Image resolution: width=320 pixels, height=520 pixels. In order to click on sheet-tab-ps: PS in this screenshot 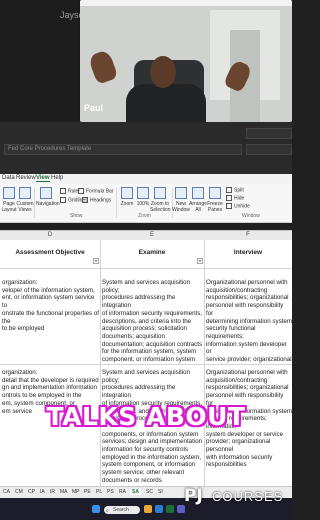, I will do `click(110, 492)`.